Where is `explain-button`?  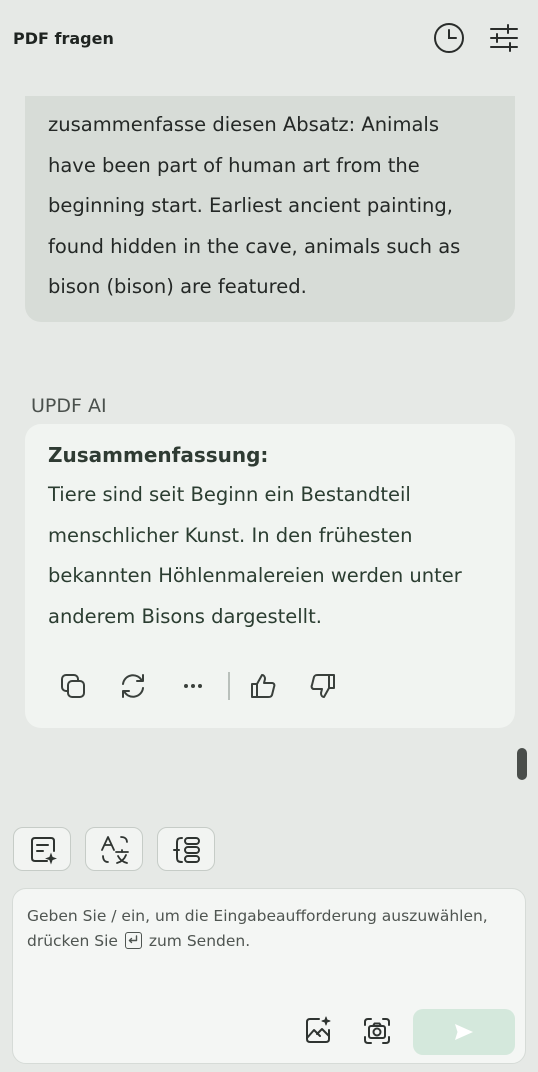
explain-button is located at coordinates (186, 849).